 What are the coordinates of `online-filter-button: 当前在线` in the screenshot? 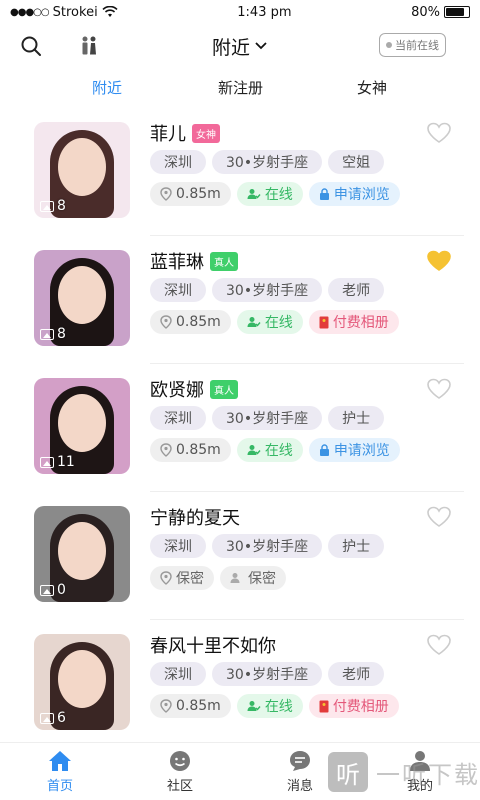 It's located at (412, 45).